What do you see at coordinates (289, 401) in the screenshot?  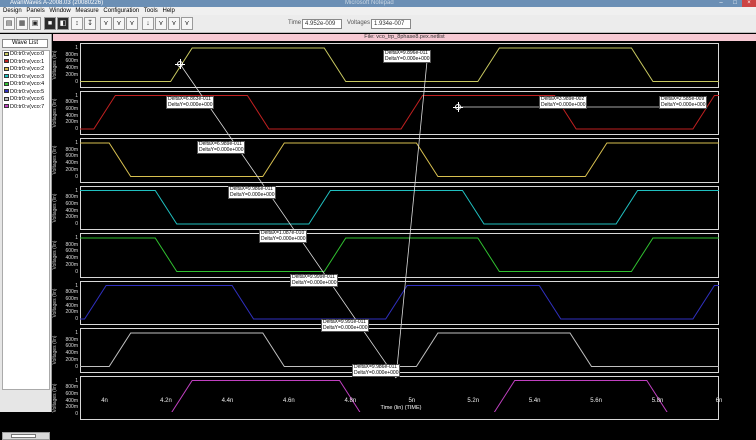 I see `x-tick-label: 4.6n` at bounding box center [289, 401].